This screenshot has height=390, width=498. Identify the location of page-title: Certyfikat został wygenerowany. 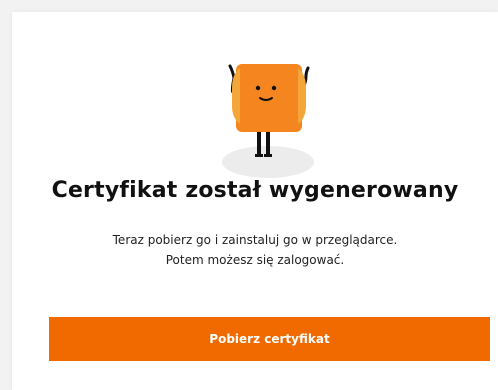
(255, 190).